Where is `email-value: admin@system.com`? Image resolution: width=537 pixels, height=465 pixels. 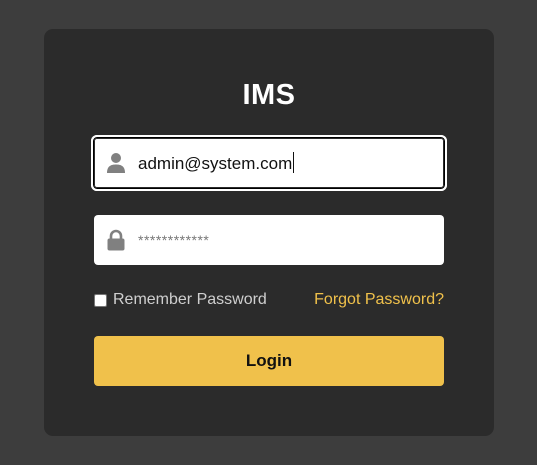
email-value: admin@system.com is located at coordinates (216, 163).